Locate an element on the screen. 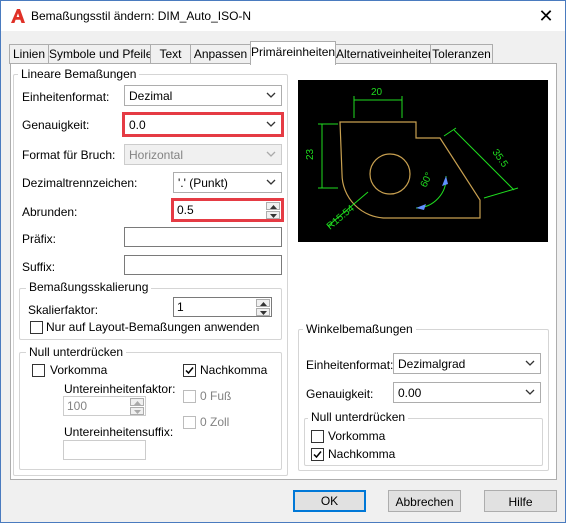 The image size is (566, 523). layout-only-label: Nur auf Layout-Bemaßungen anwenden is located at coordinates (153, 327).